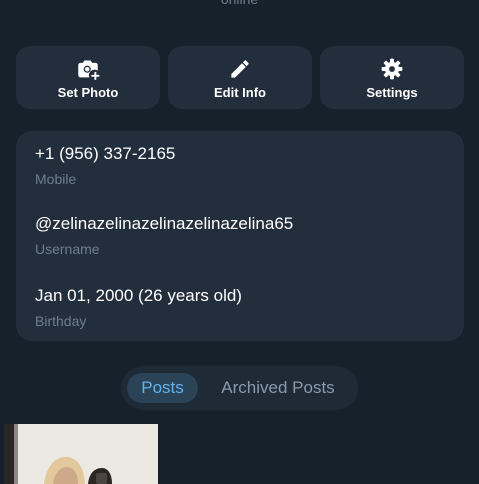 The width and height of the screenshot is (479, 484). I want to click on profile-action-bar: Set Photo Edit Info Settings, so click(240, 77).